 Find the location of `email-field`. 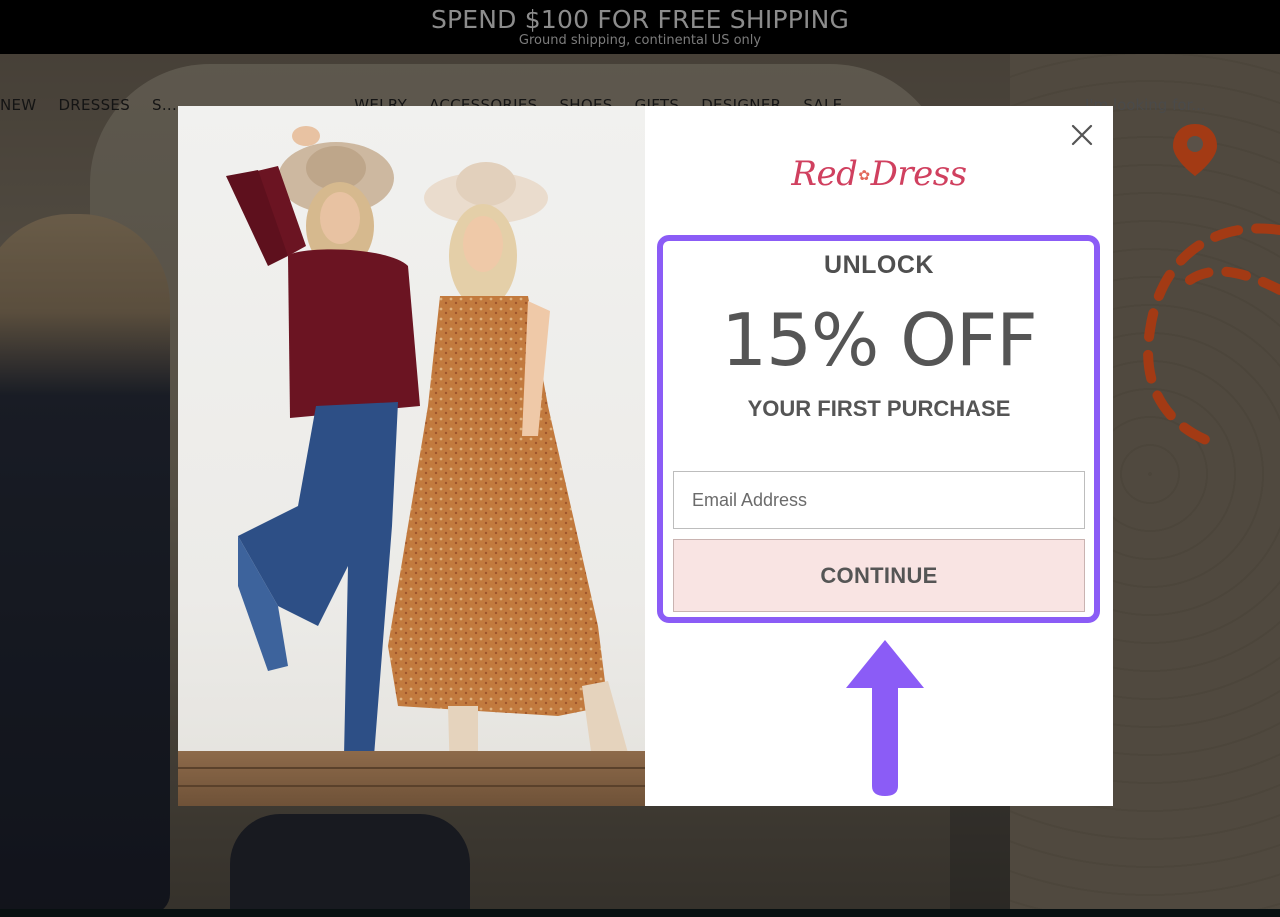

email-field is located at coordinates (879, 500).